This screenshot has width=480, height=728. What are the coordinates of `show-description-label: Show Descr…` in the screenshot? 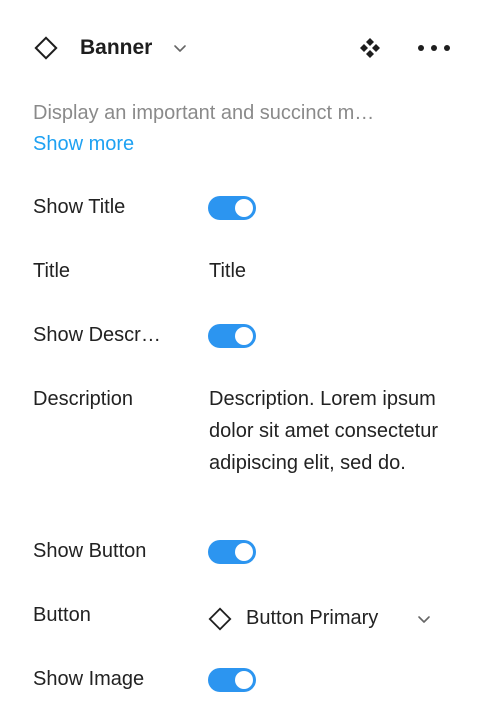 It's located at (97, 335).